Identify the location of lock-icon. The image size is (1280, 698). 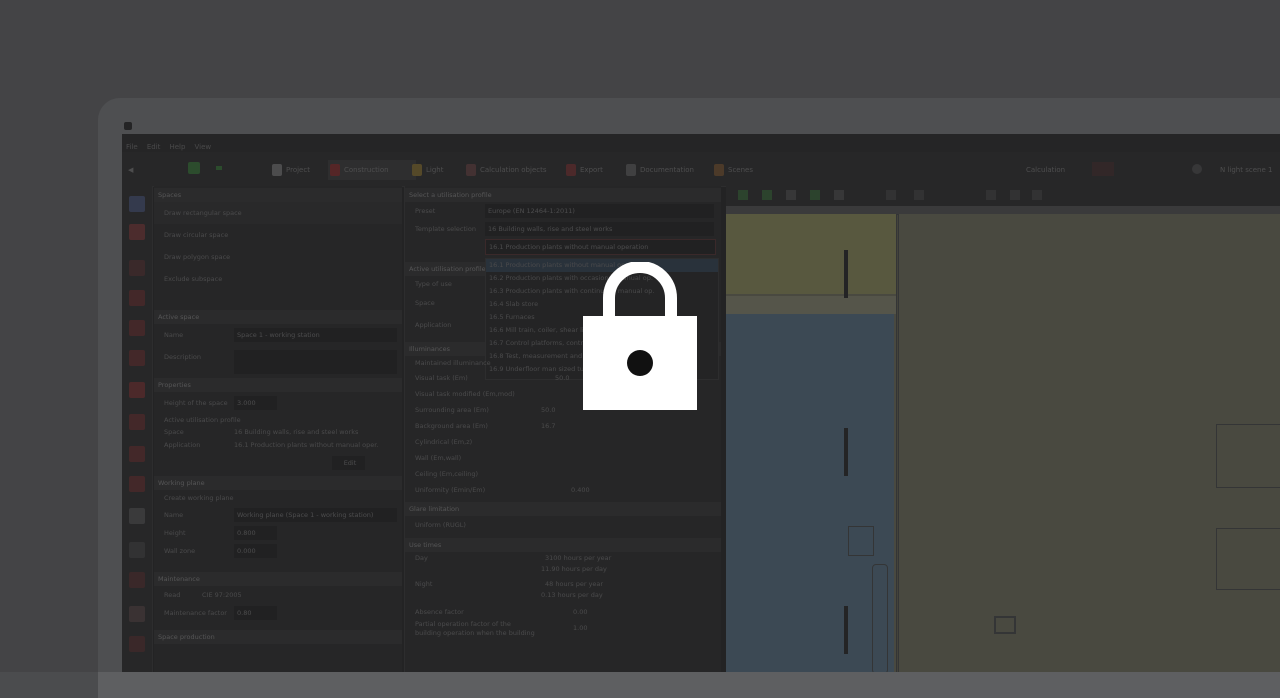
(640, 336).